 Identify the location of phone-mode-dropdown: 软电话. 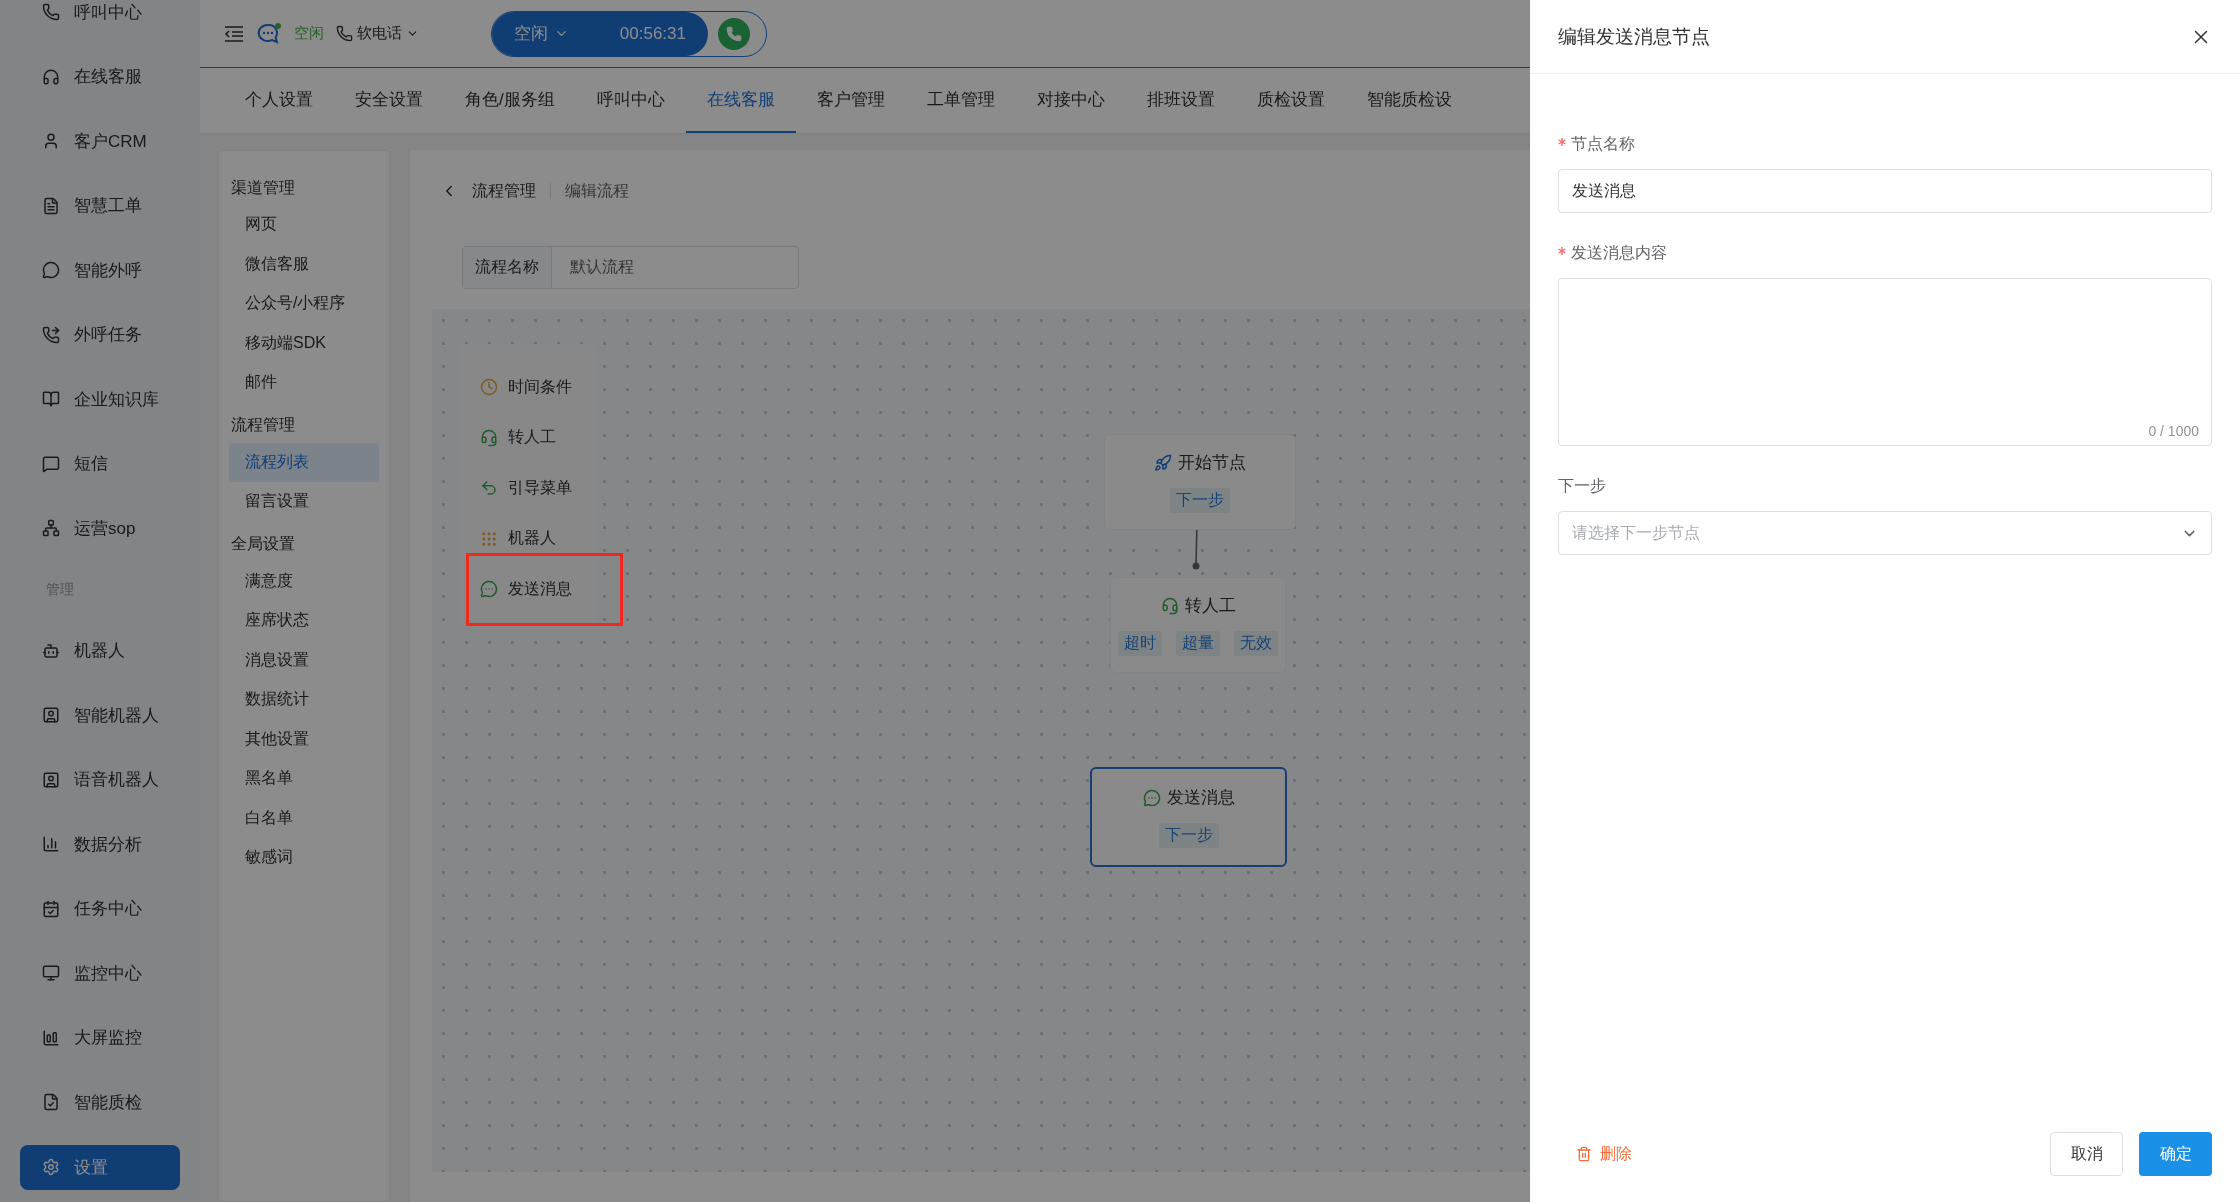
(377, 33).